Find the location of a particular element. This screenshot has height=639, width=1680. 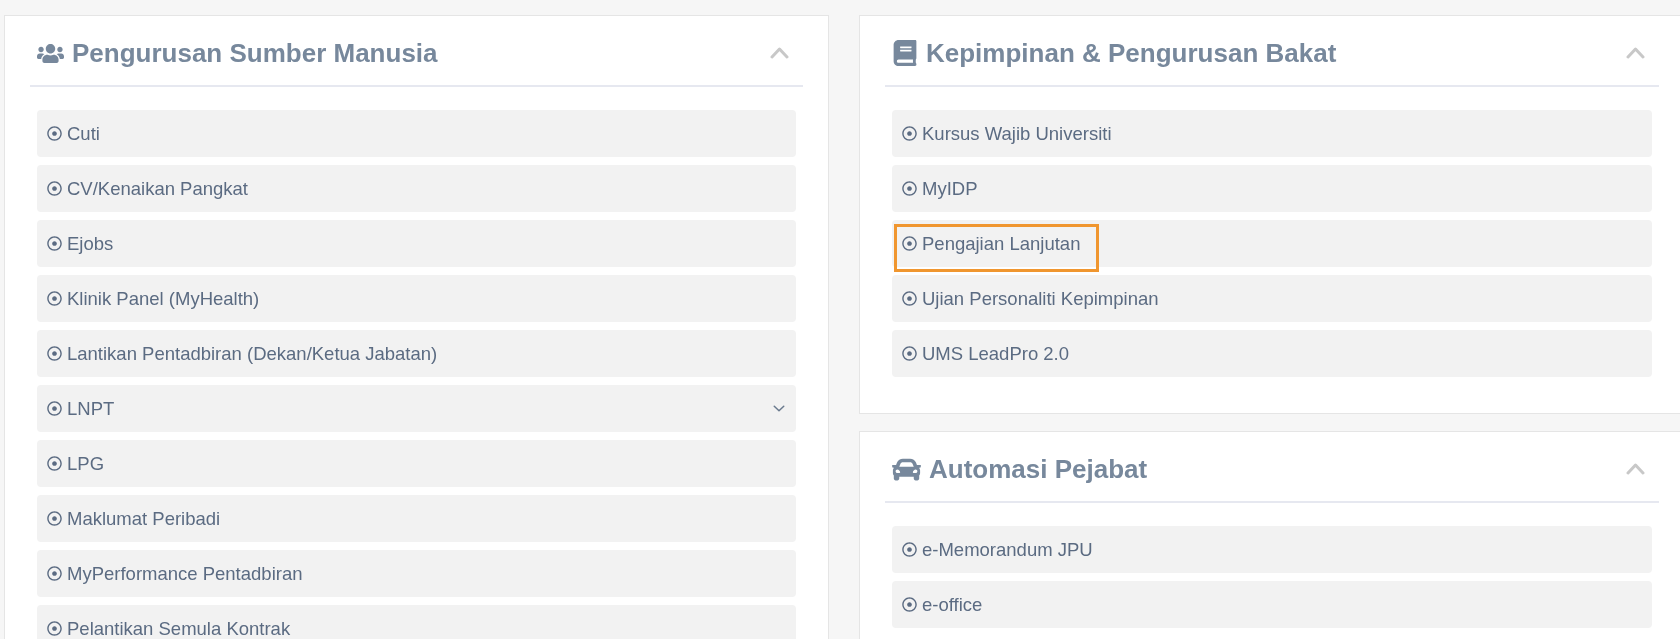

panel-title: Automasi Pejabat is located at coordinates (1039, 469).